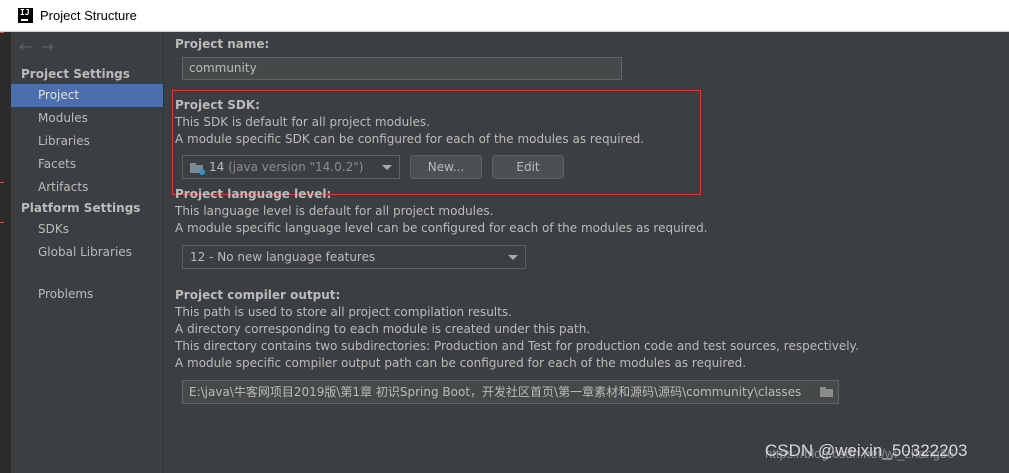  Describe the element at coordinates (826, 392) in the screenshot. I see `folder-browse-icon` at that location.